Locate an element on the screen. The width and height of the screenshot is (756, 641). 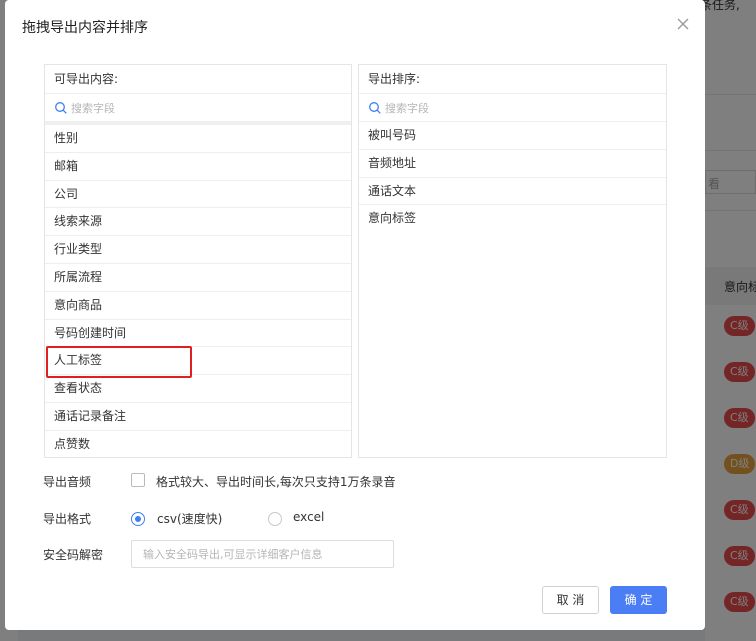
field-item: 邮箱 is located at coordinates (198, 167).